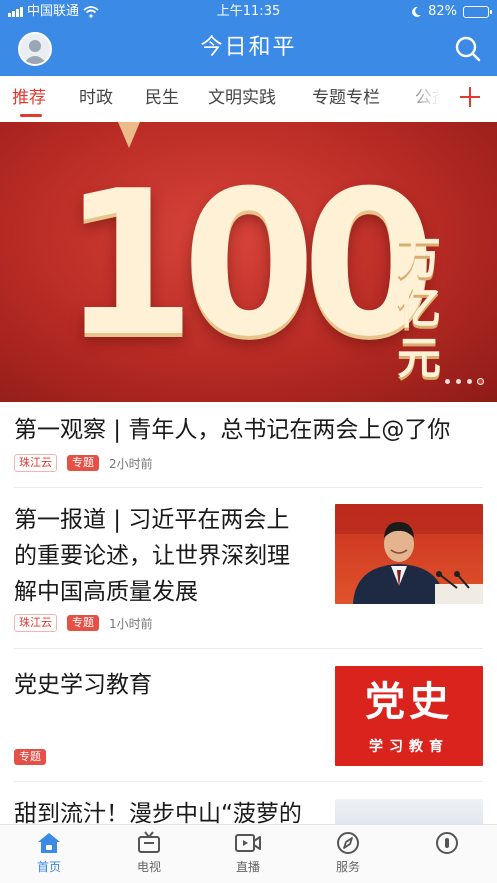 This screenshot has height=883, width=497. Describe the element at coordinates (131, 463) in the screenshot. I see `news-time: 2小时前` at that location.